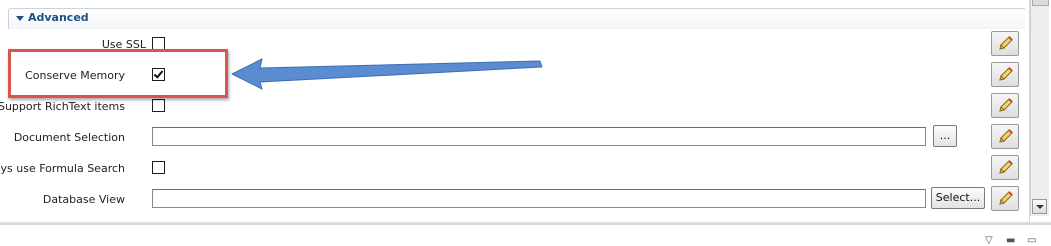 The image size is (1051, 246). I want to click on document-selection-input, so click(539, 136).